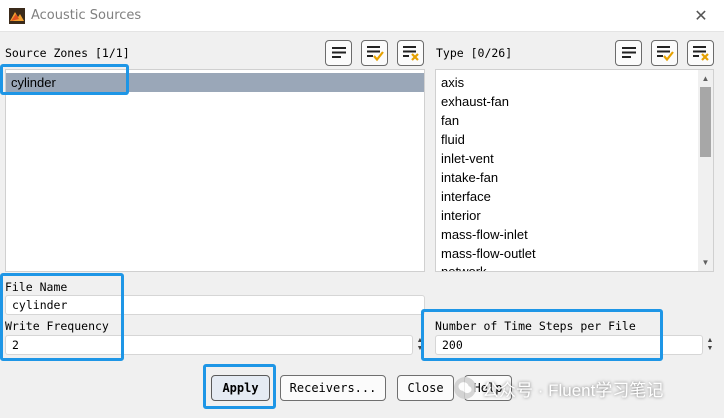 The width and height of the screenshot is (724, 418). I want to click on type-deselect-all-button, so click(700, 53).